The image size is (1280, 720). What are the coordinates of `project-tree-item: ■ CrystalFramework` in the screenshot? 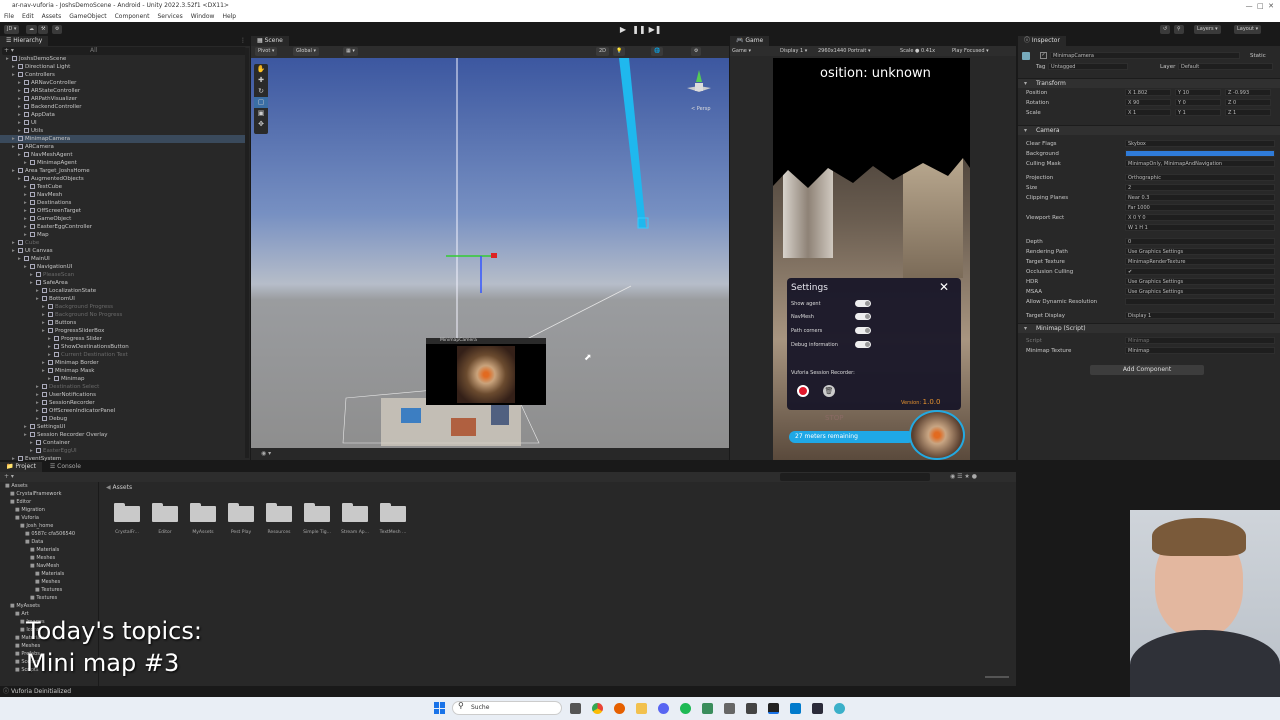 It's located at (49, 494).